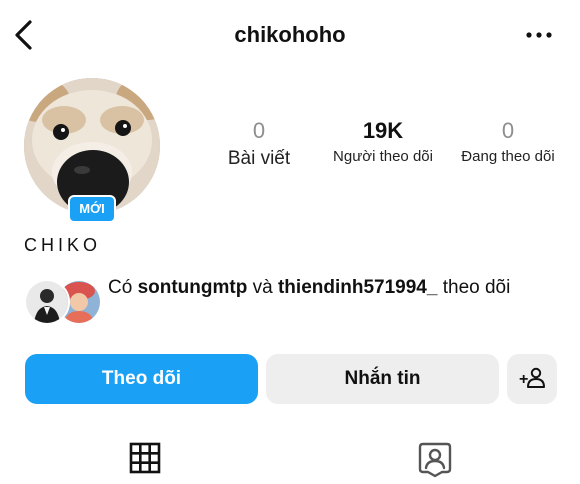 The height and width of the screenshot is (484, 580). I want to click on stat-posts: 0 Bài viết, so click(259, 144).